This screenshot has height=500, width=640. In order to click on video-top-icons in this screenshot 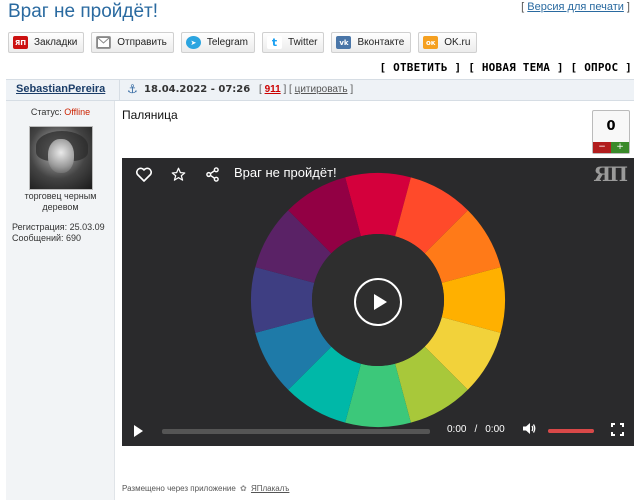, I will do `click(178, 174)`.